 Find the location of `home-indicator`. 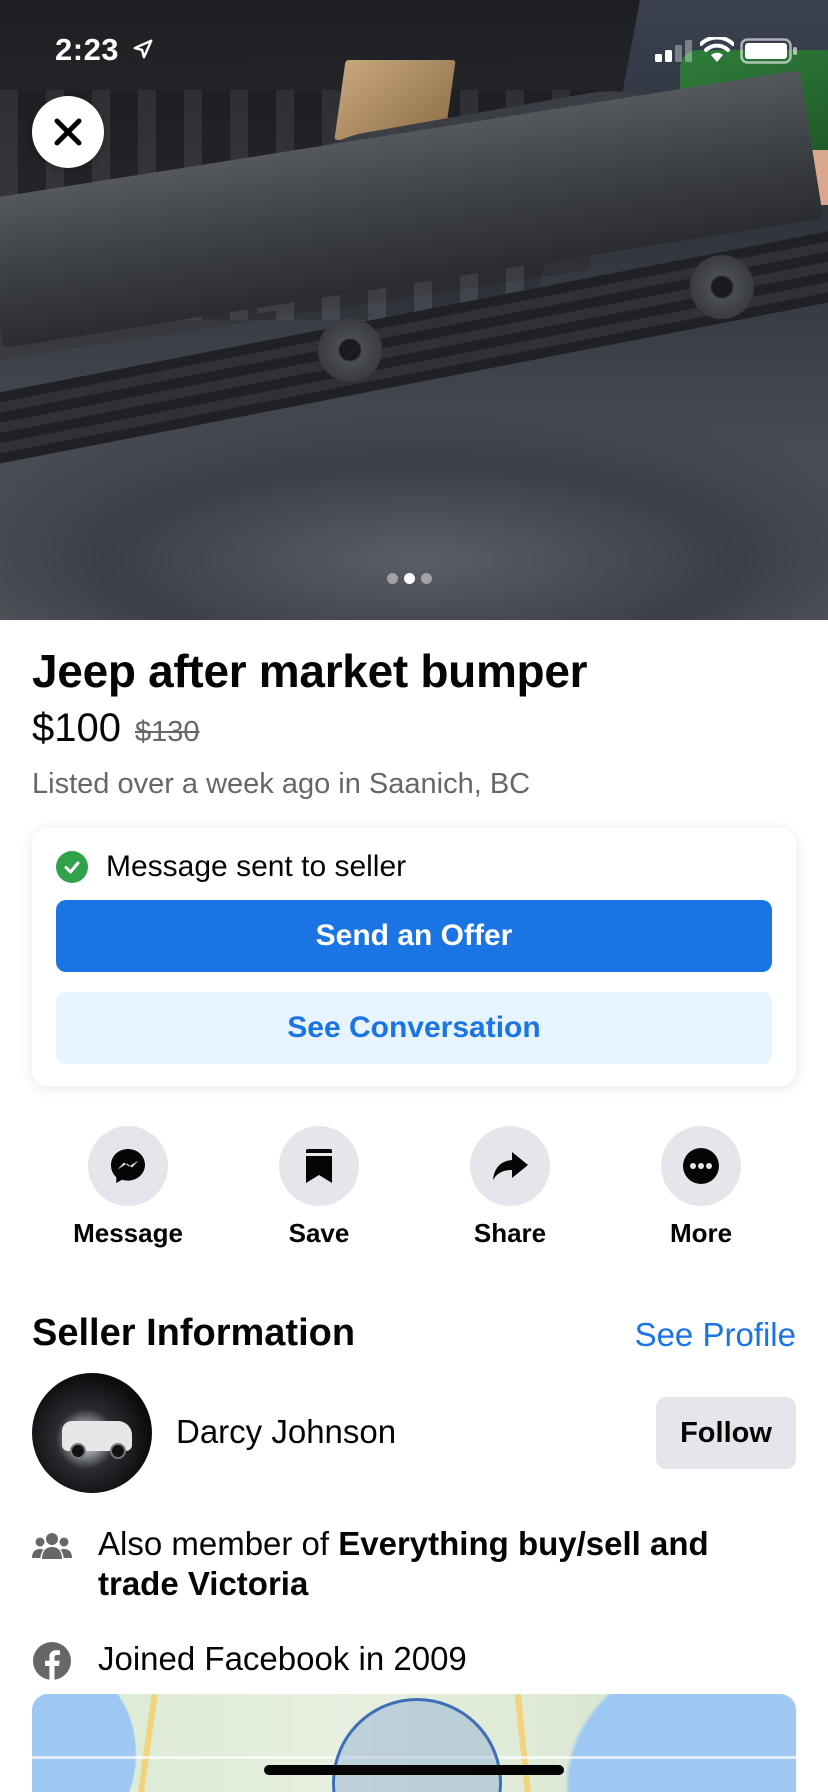

home-indicator is located at coordinates (414, 1770).